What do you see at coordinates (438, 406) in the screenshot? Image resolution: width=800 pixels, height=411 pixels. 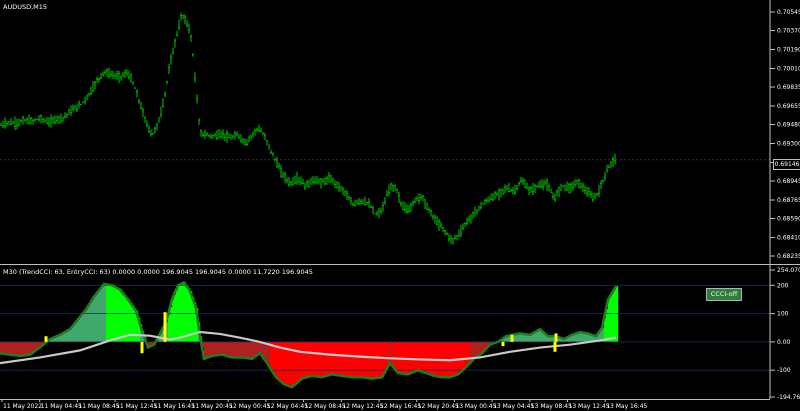 I see `time-tick-label: 12 May 20:45` at bounding box center [438, 406].